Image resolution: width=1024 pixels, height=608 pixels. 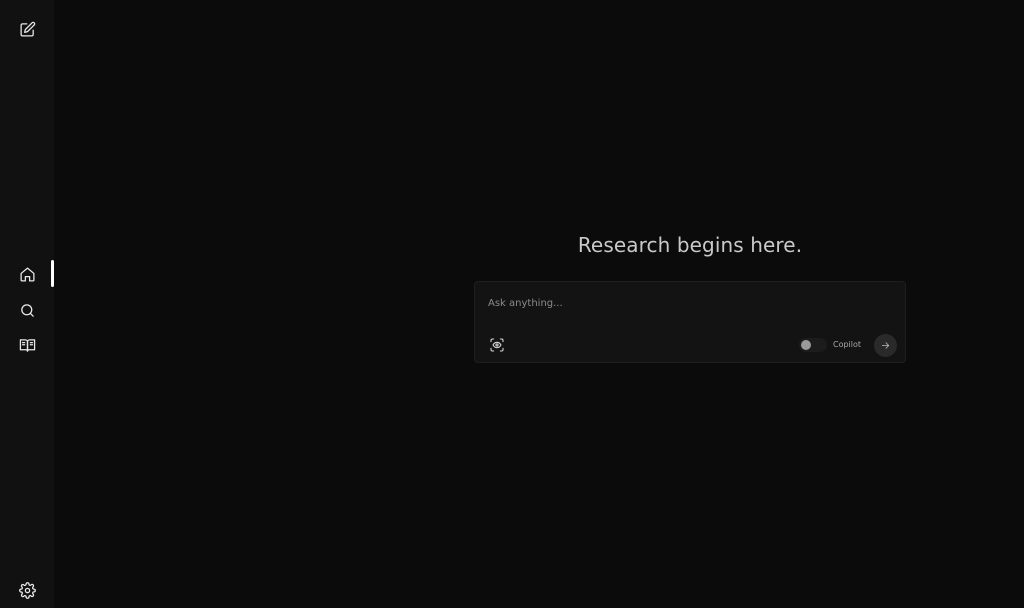 What do you see at coordinates (690, 245) in the screenshot?
I see `page-title: Research begins here.` at bounding box center [690, 245].